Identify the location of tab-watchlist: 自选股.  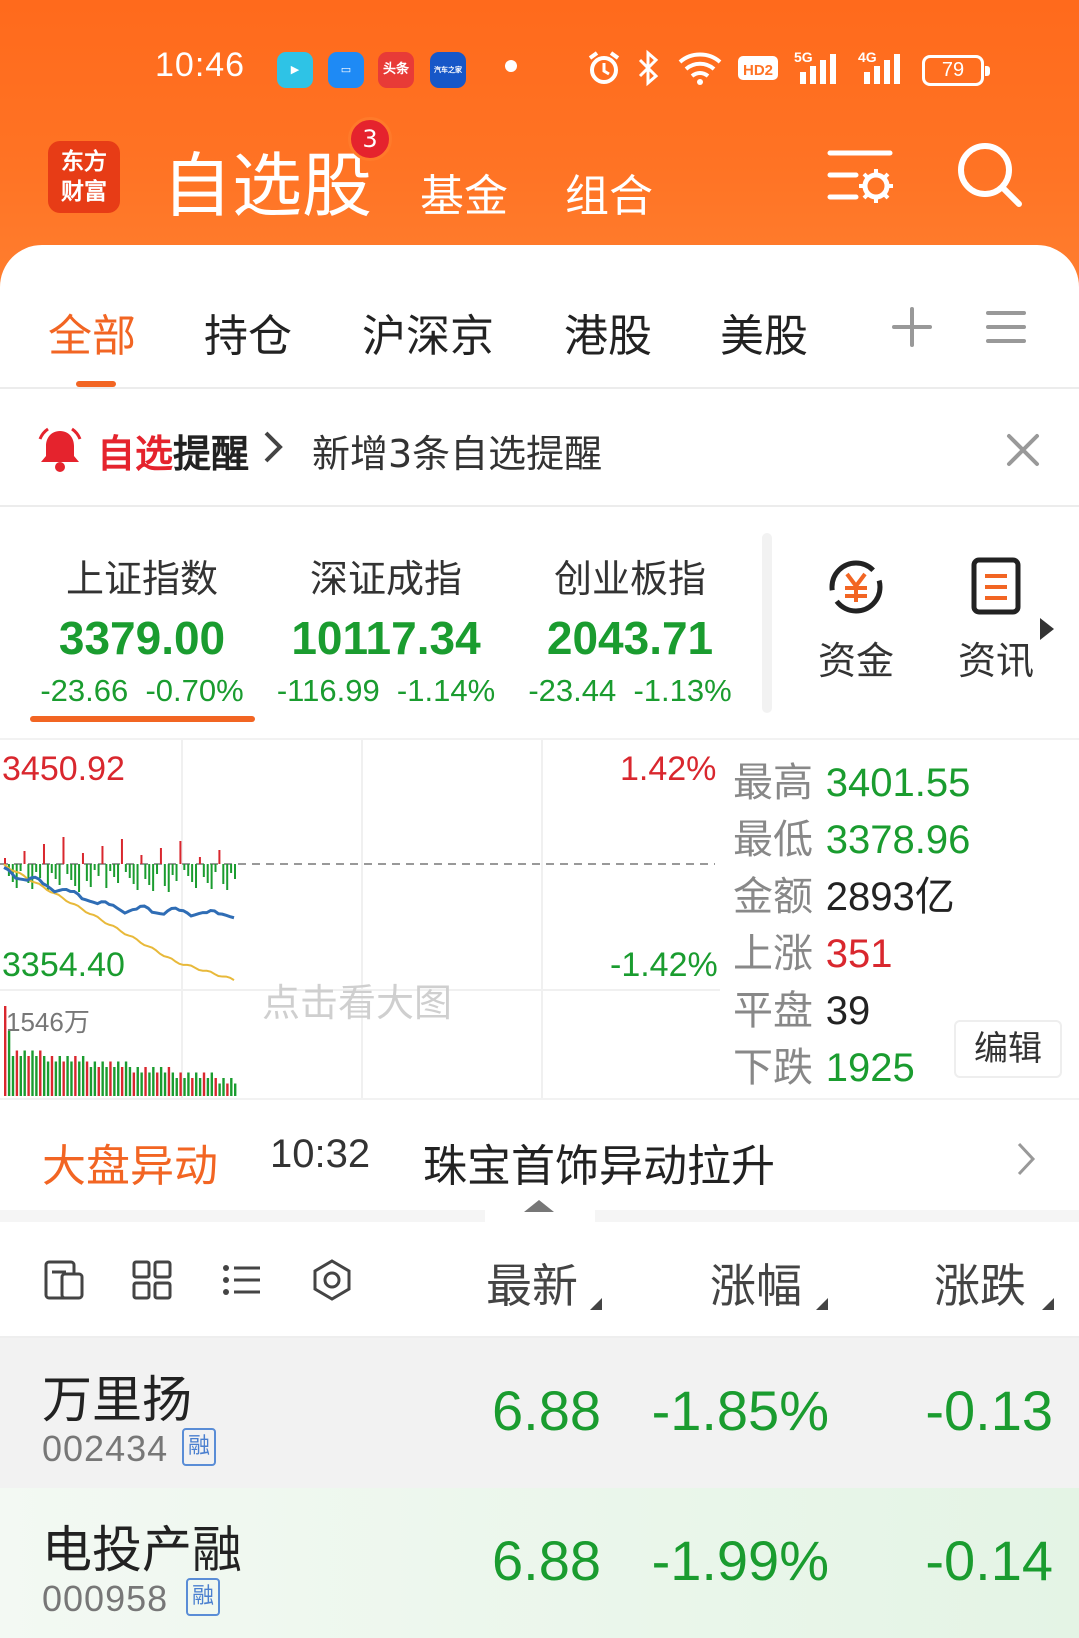
(267, 180).